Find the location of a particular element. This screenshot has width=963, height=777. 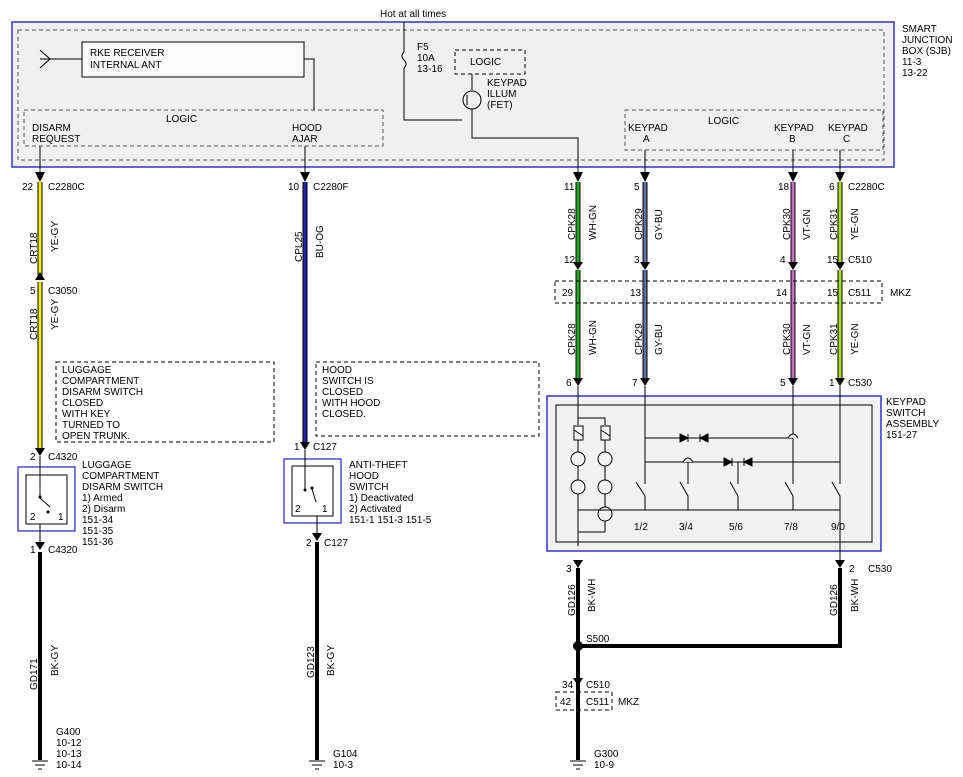

svg-text: 1) Armed is located at coordinates (102, 498).